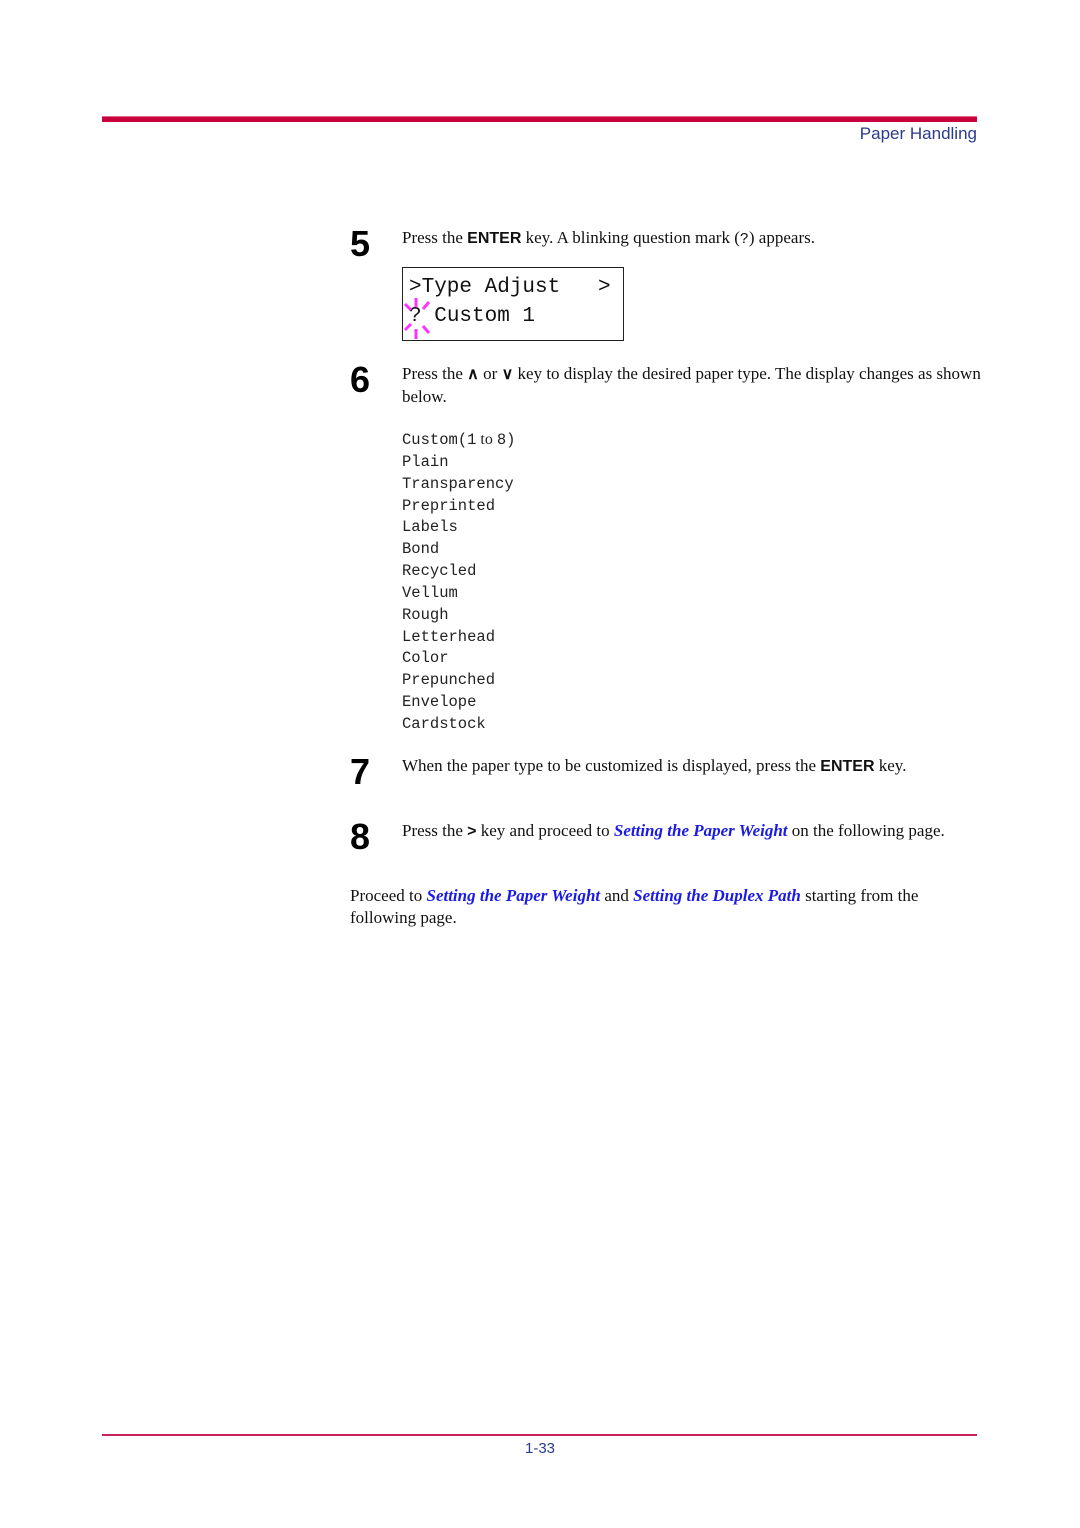 The image size is (1080, 1528). Describe the element at coordinates (510, 287) in the screenshot. I see `lcd-line-1: >Type Adjust >` at that location.